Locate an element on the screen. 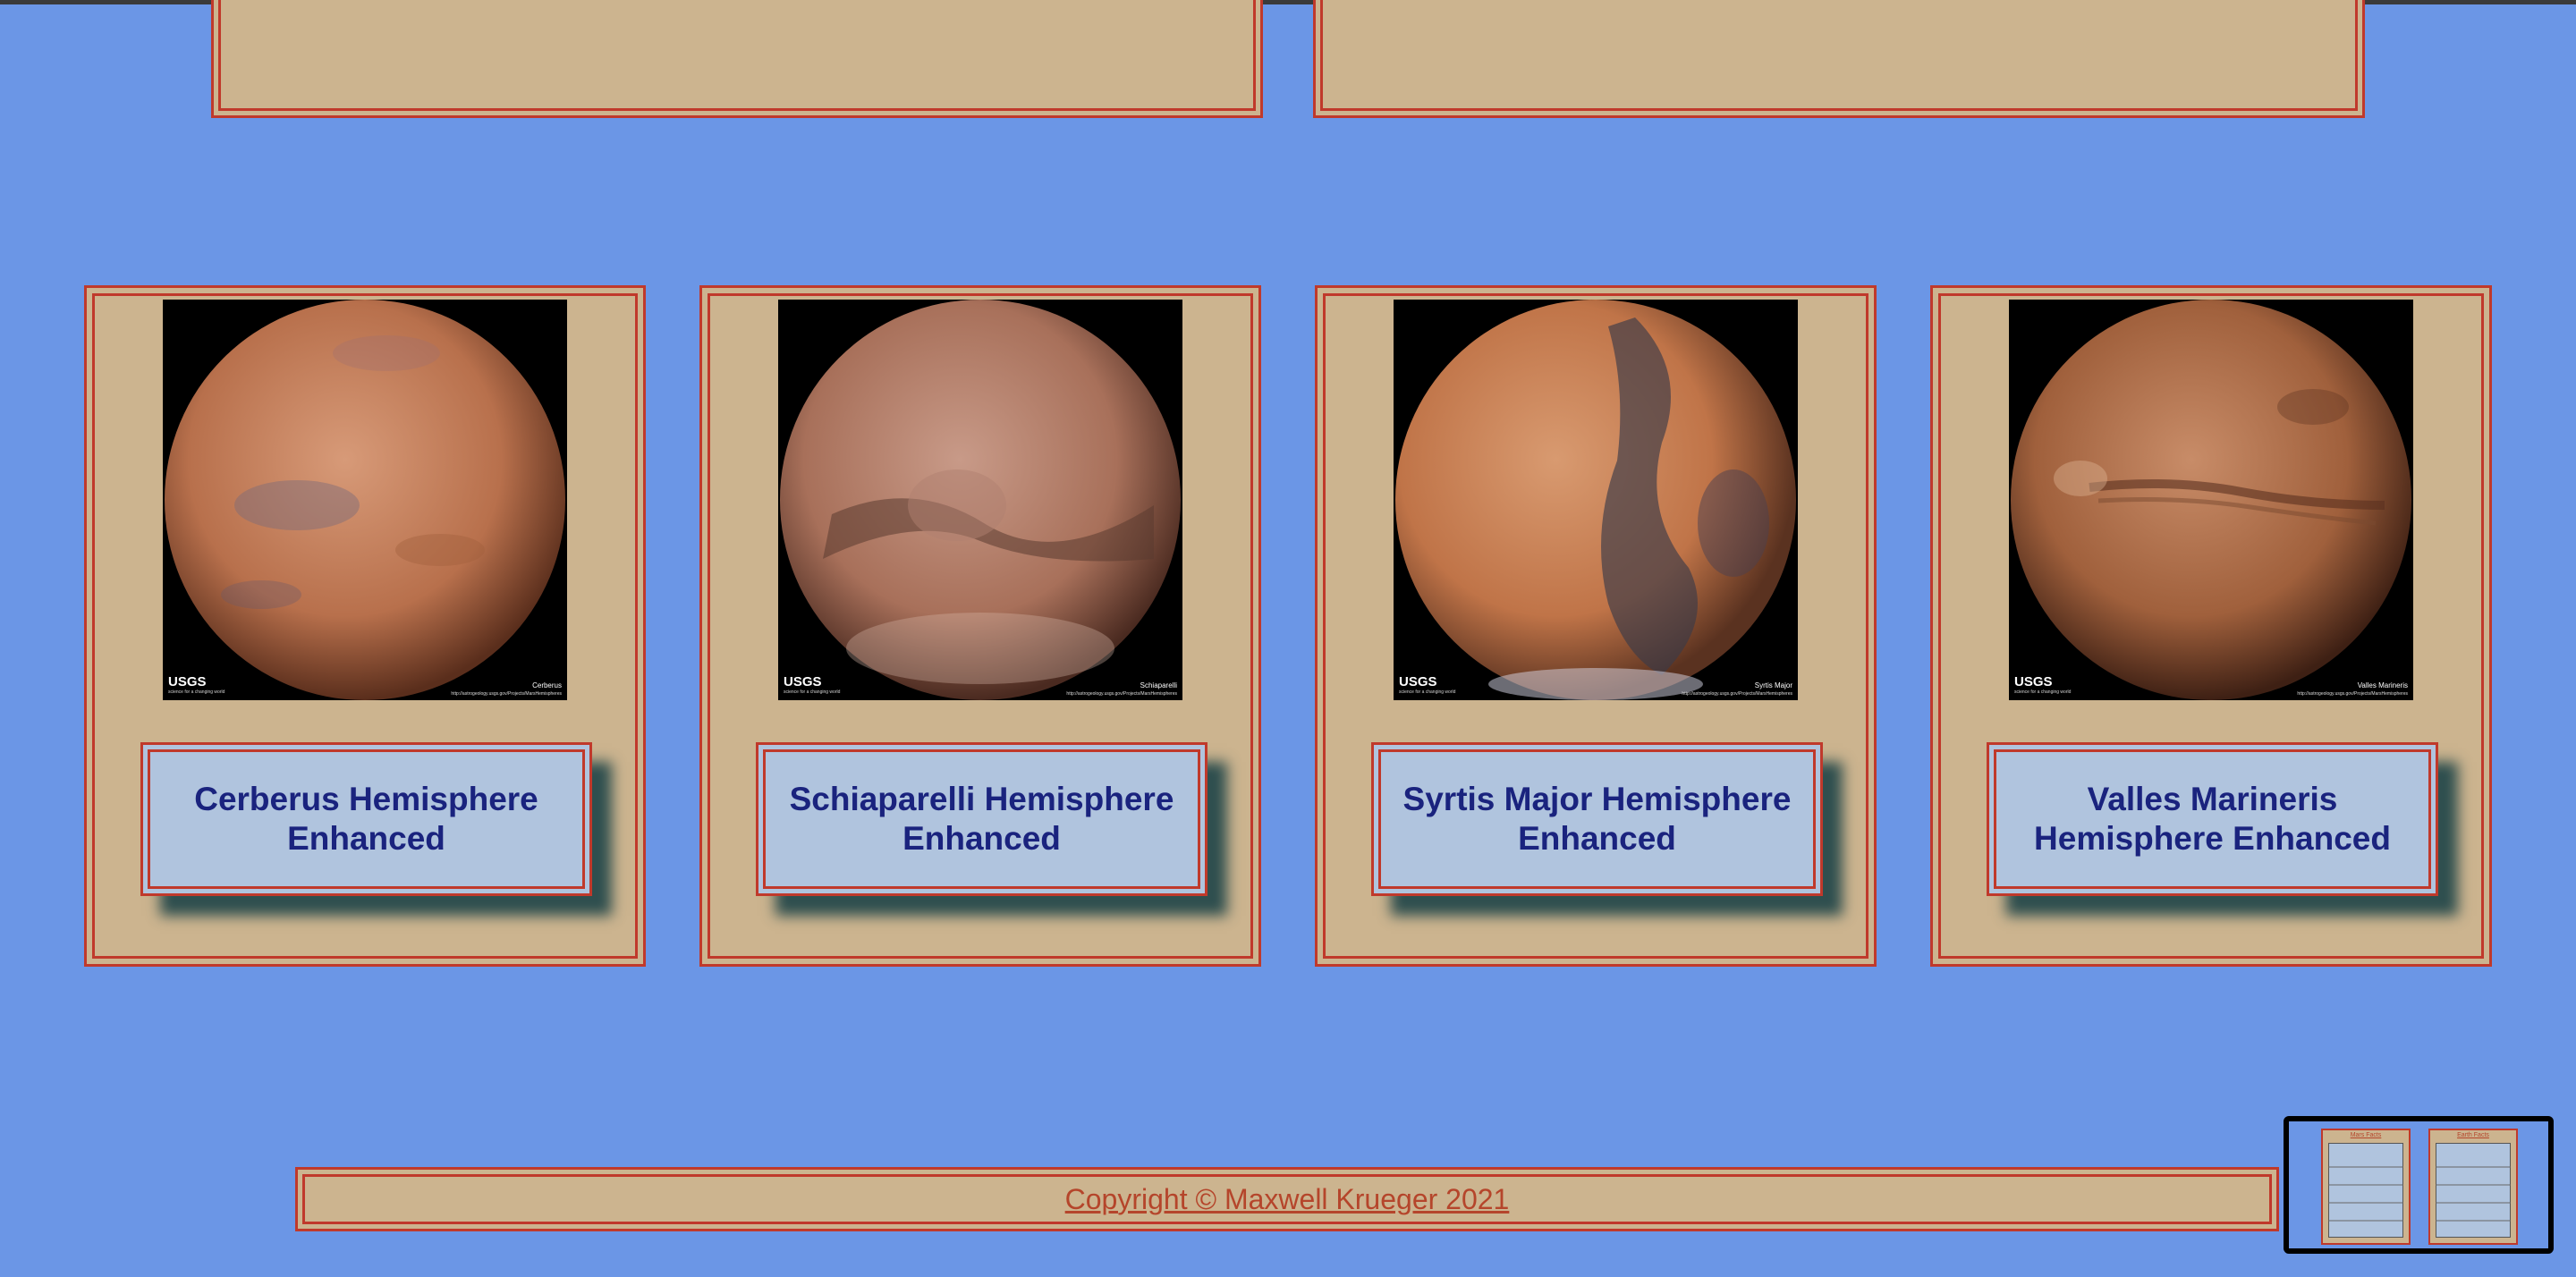 Image resolution: width=2576 pixels, height=1277 pixels. image-caption: Cerberus is located at coordinates (547, 685).